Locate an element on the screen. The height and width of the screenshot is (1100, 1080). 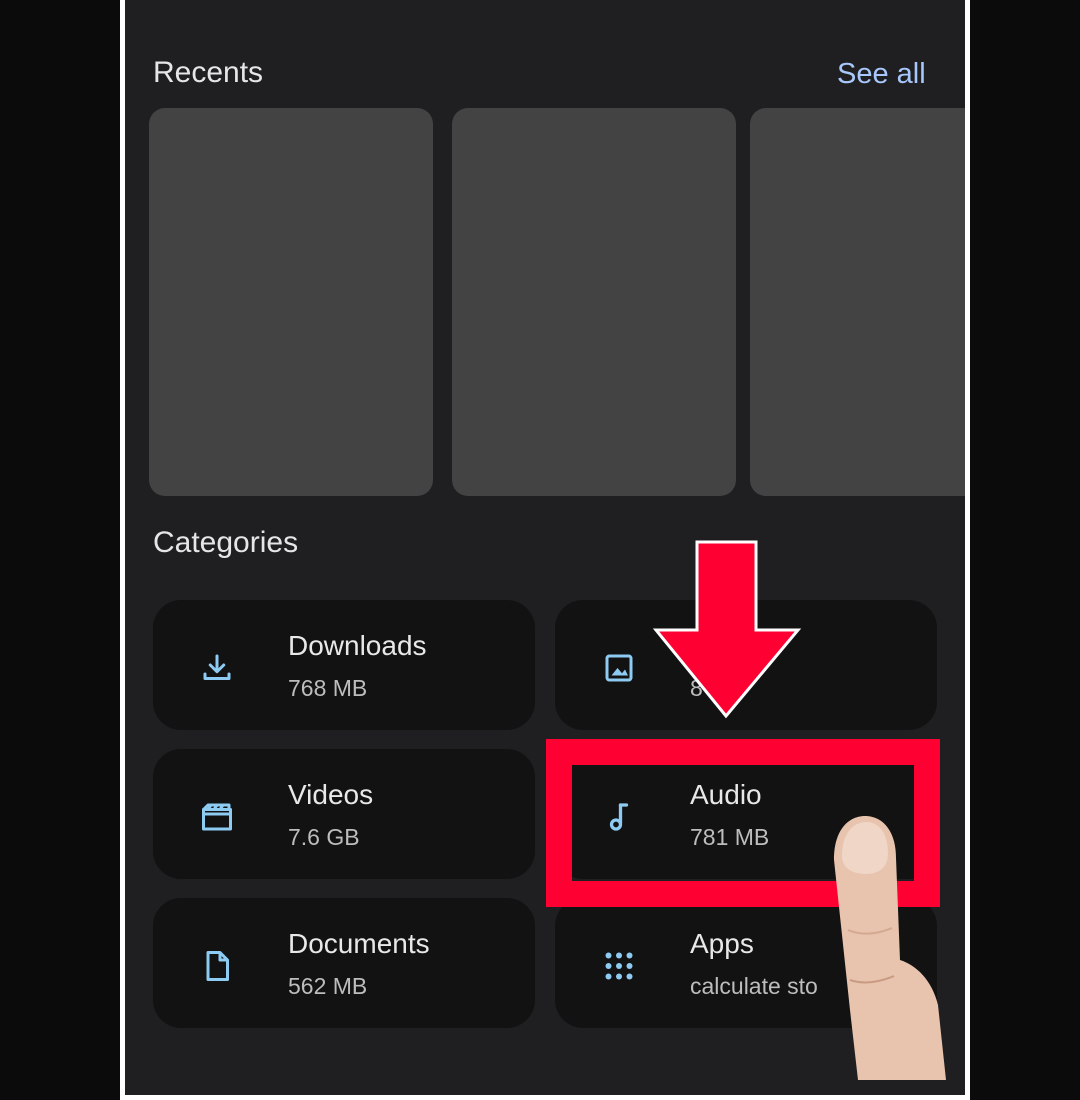
apps-grid-icon is located at coordinates (619, 966).